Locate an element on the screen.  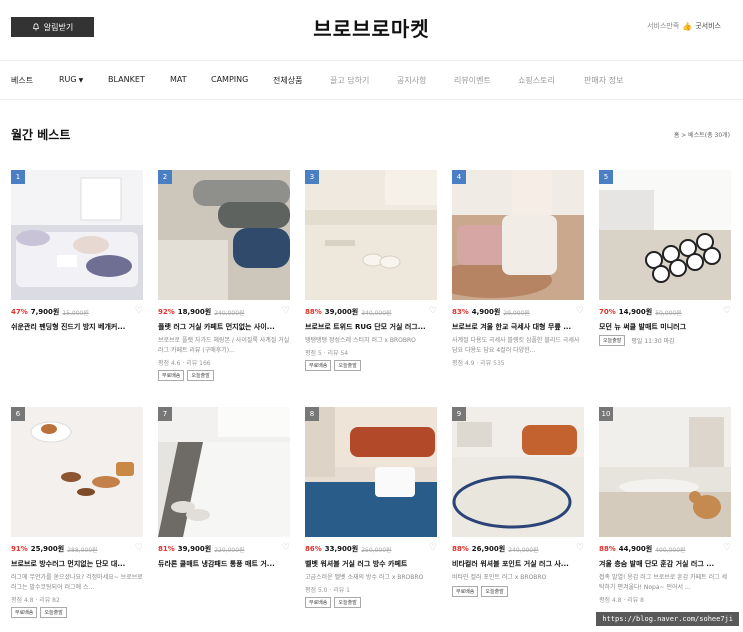
original-price: 29,000원 is located at coordinates (516, 313).